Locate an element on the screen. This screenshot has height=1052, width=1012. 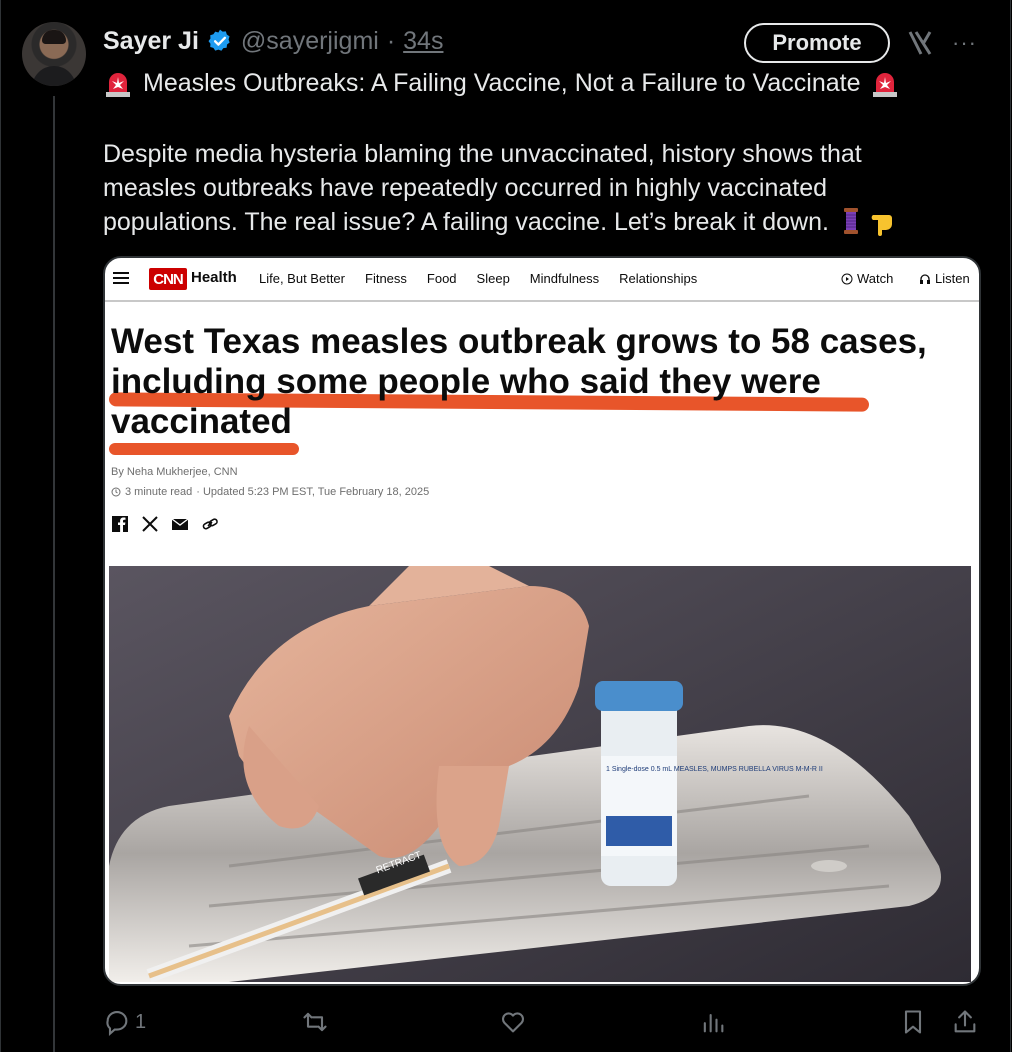
listen-link: Listen is located at coordinates (944, 278).